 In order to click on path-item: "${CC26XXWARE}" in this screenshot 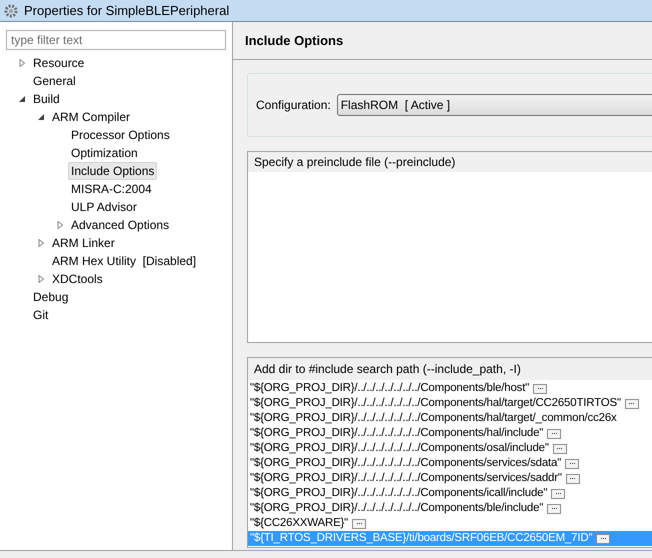, I will do `click(450, 523)`.